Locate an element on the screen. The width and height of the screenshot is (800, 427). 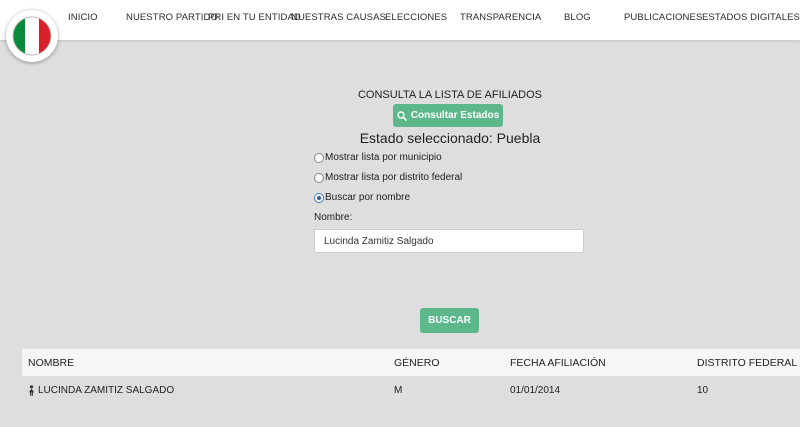
nav-item-inicio: INICIO is located at coordinates (83, 17).